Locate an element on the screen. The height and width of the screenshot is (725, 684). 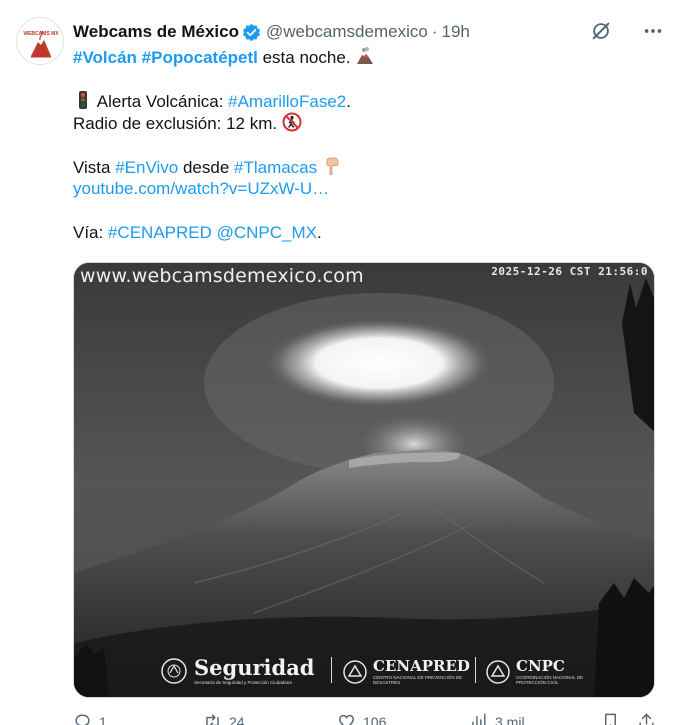
more-options-icon is located at coordinates (653, 31).